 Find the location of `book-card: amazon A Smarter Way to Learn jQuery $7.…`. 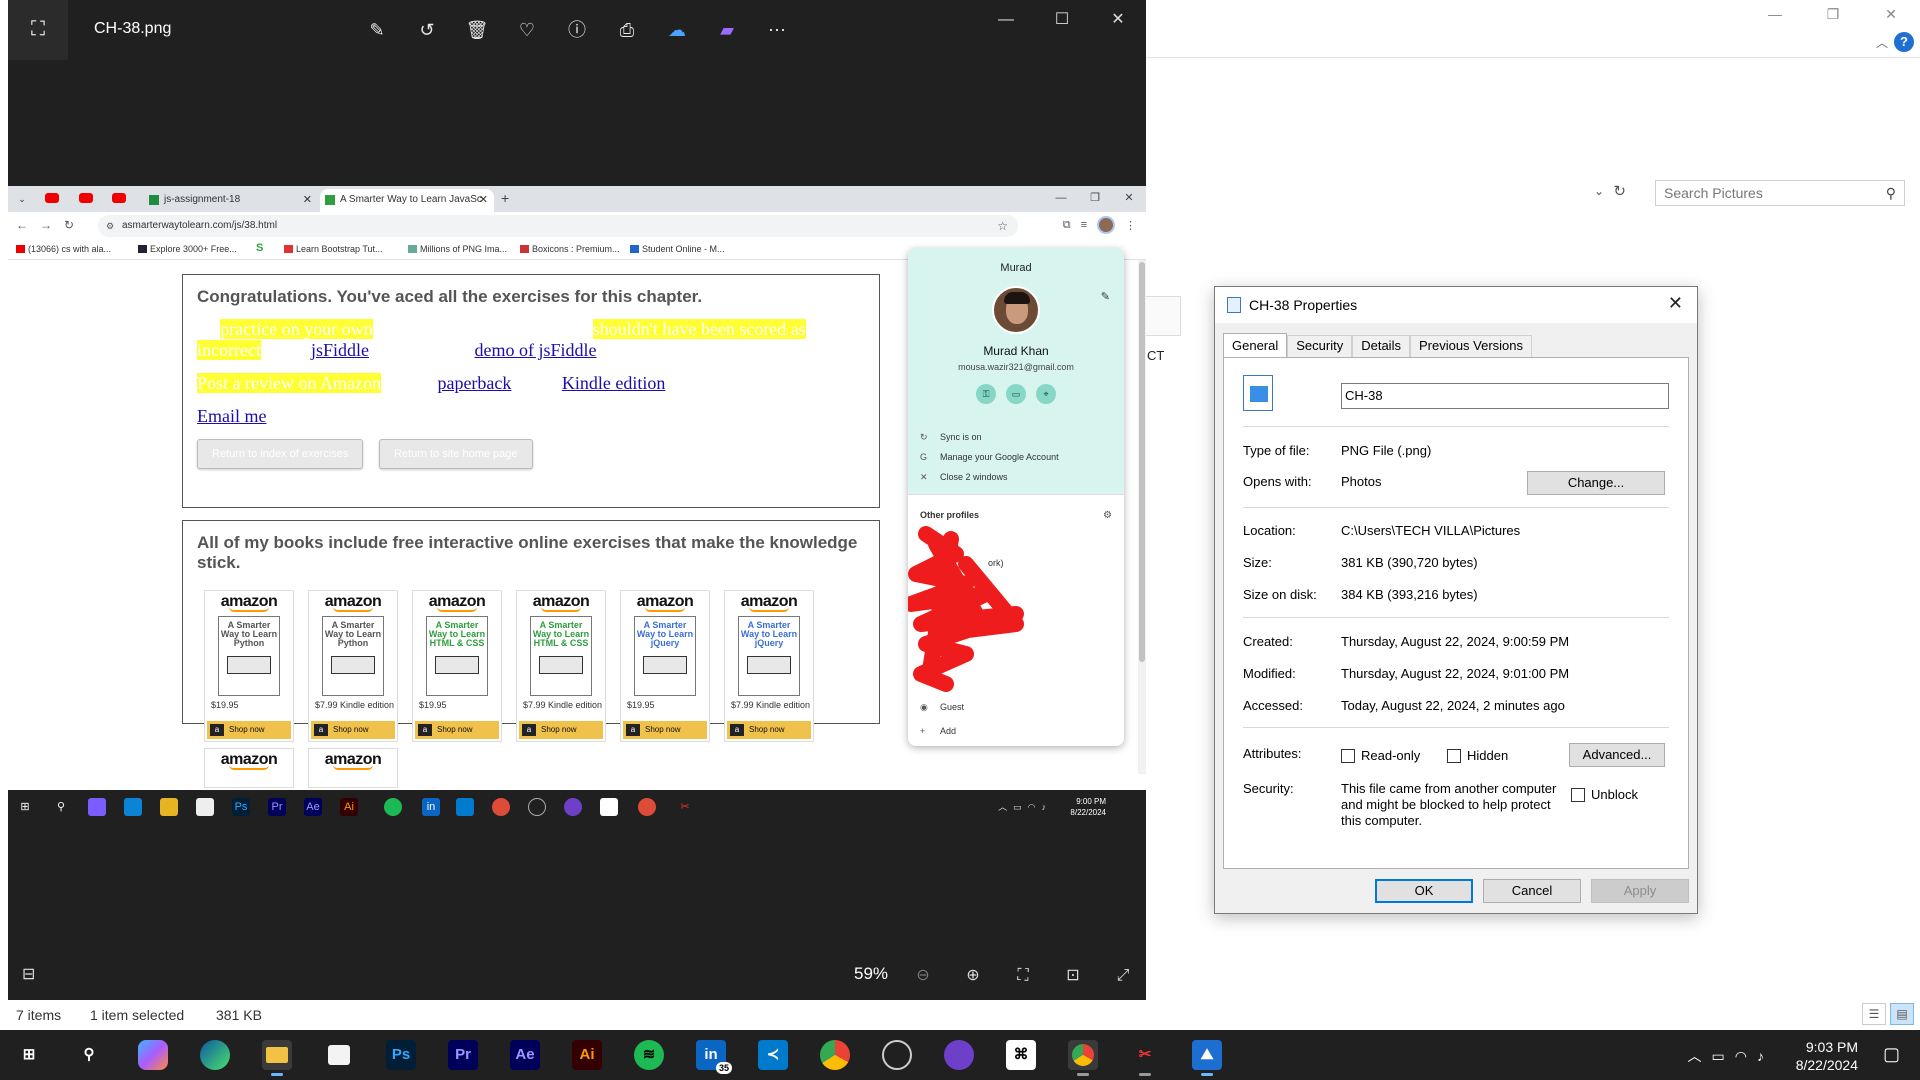

book-card: amazon A Smarter Way to Learn jQuery $7.… is located at coordinates (769, 666).